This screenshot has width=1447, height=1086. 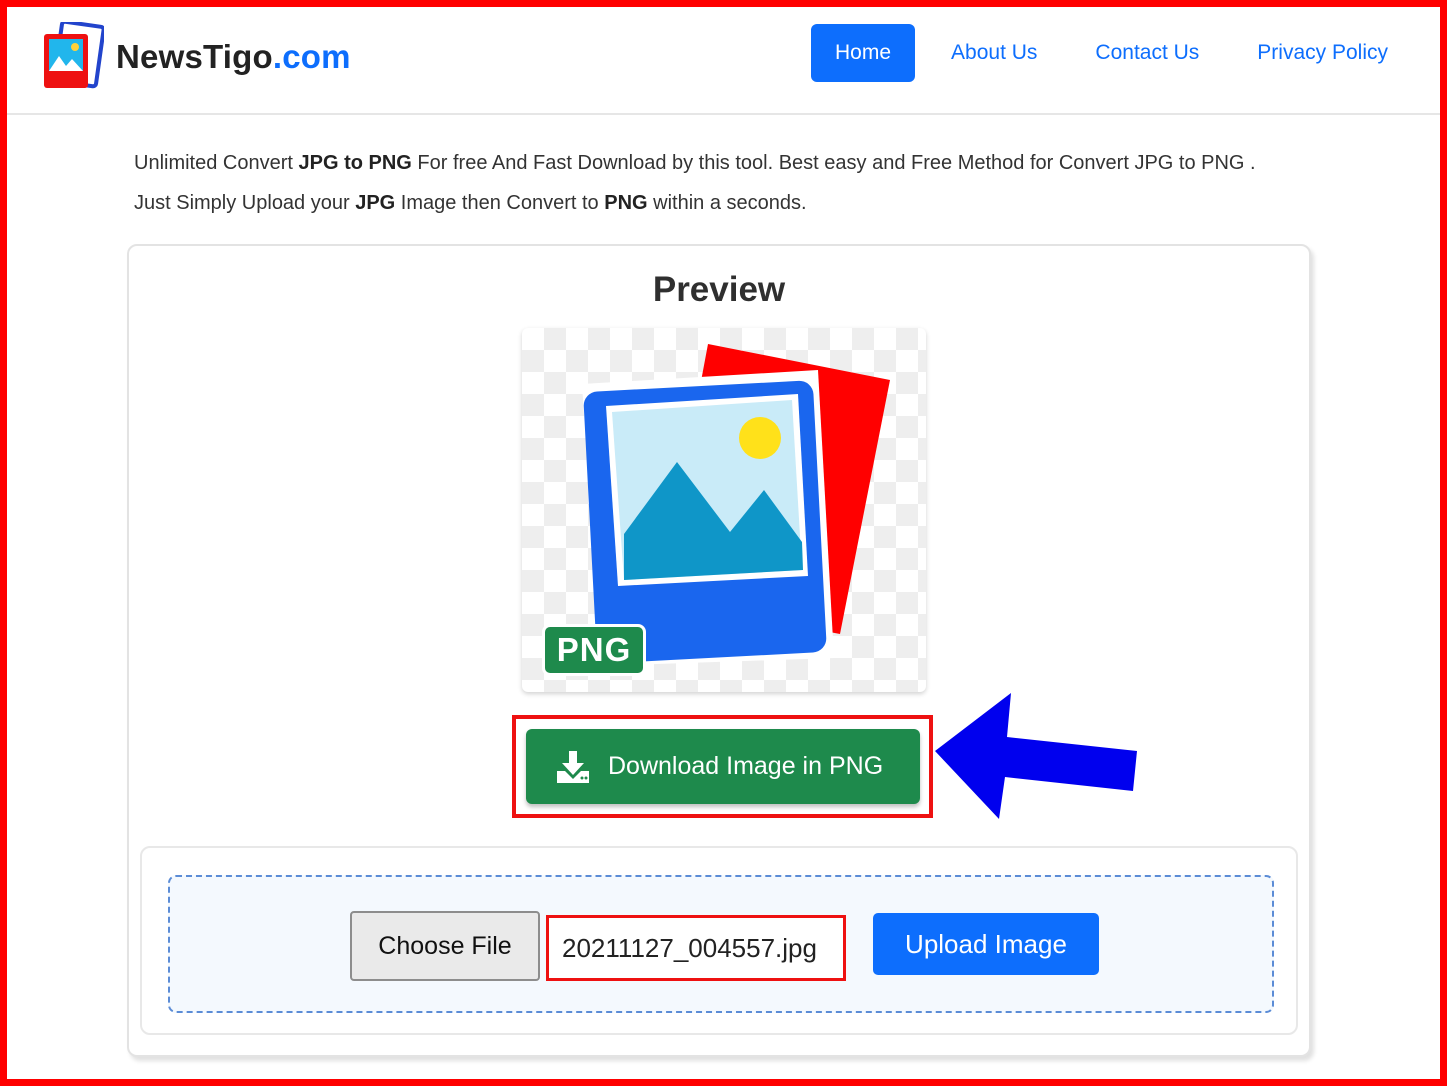 What do you see at coordinates (245, 203) in the screenshot?
I see `intro-text-part: Just Simply Upload your` at bounding box center [245, 203].